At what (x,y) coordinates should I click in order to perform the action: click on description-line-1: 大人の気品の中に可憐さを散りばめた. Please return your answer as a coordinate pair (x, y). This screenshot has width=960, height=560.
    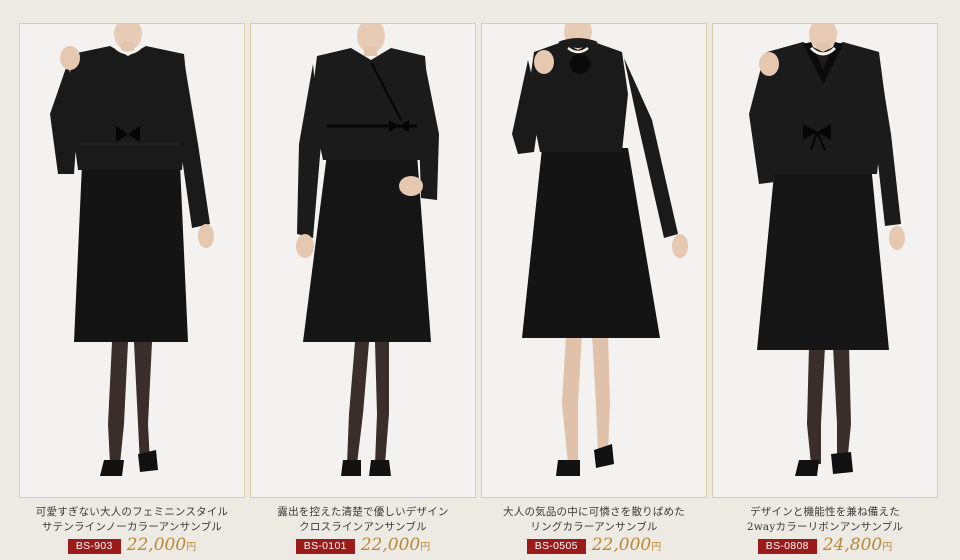
    Looking at the image, I should click on (594, 512).